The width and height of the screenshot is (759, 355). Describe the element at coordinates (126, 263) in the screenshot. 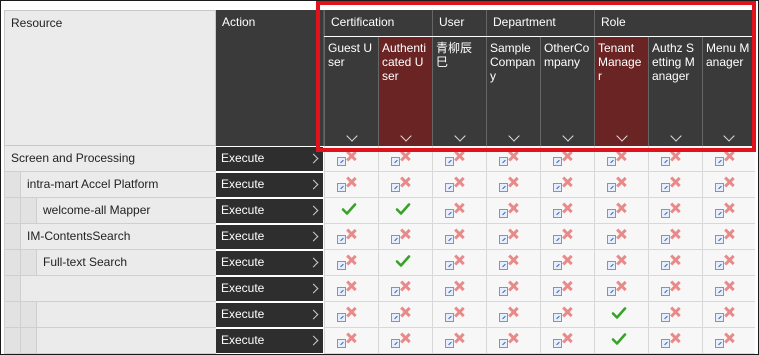

I see `resource-name: Full-text Search` at that location.